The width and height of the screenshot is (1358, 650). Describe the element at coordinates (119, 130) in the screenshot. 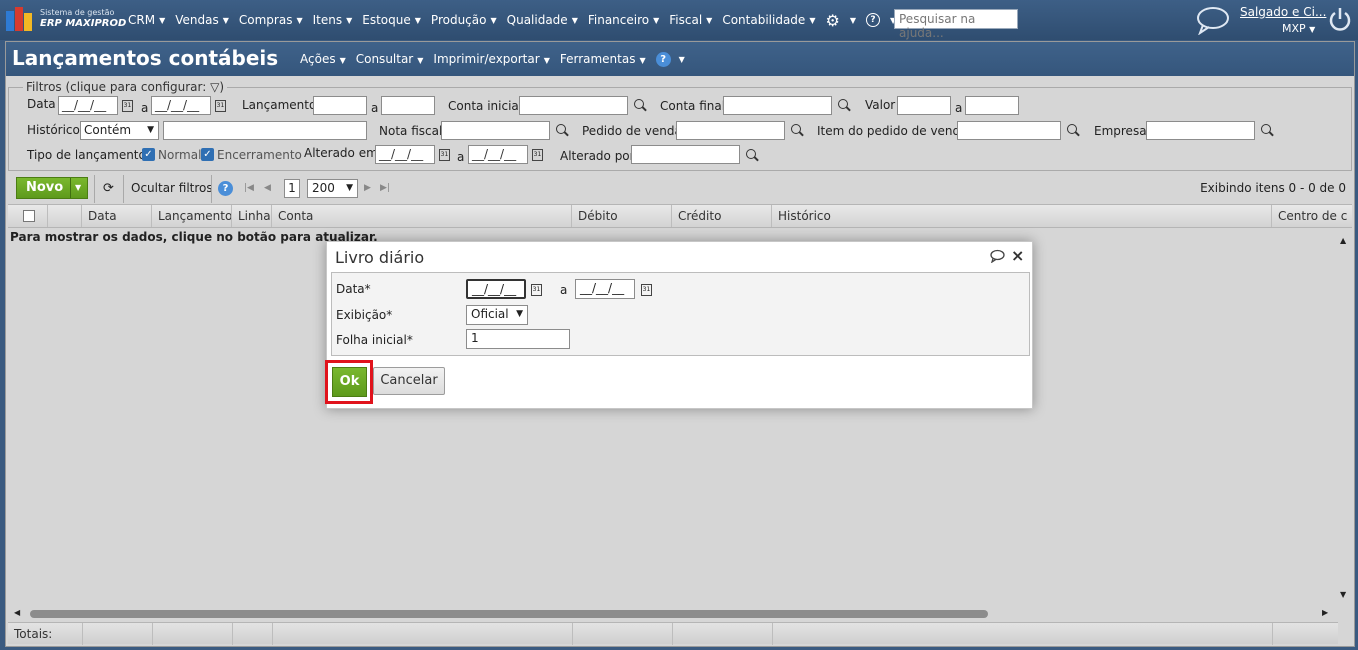

I see `filter-historico-mode-select: Contém ▼` at that location.